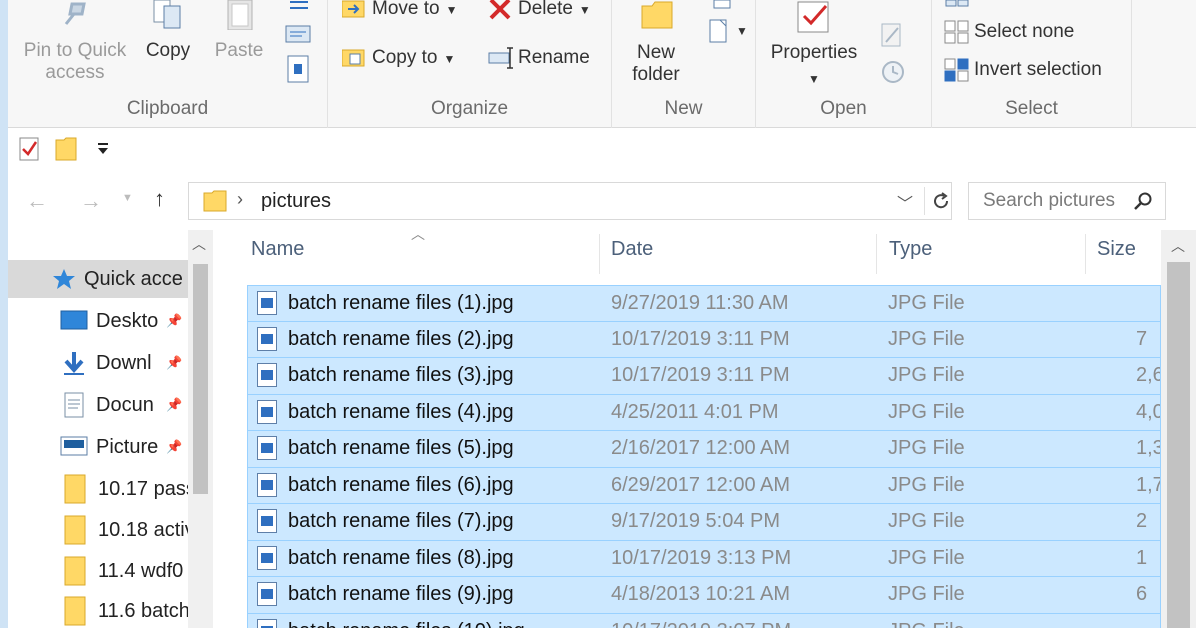 This screenshot has height=628, width=1196. I want to click on qat-new-folder-icon, so click(66, 149).